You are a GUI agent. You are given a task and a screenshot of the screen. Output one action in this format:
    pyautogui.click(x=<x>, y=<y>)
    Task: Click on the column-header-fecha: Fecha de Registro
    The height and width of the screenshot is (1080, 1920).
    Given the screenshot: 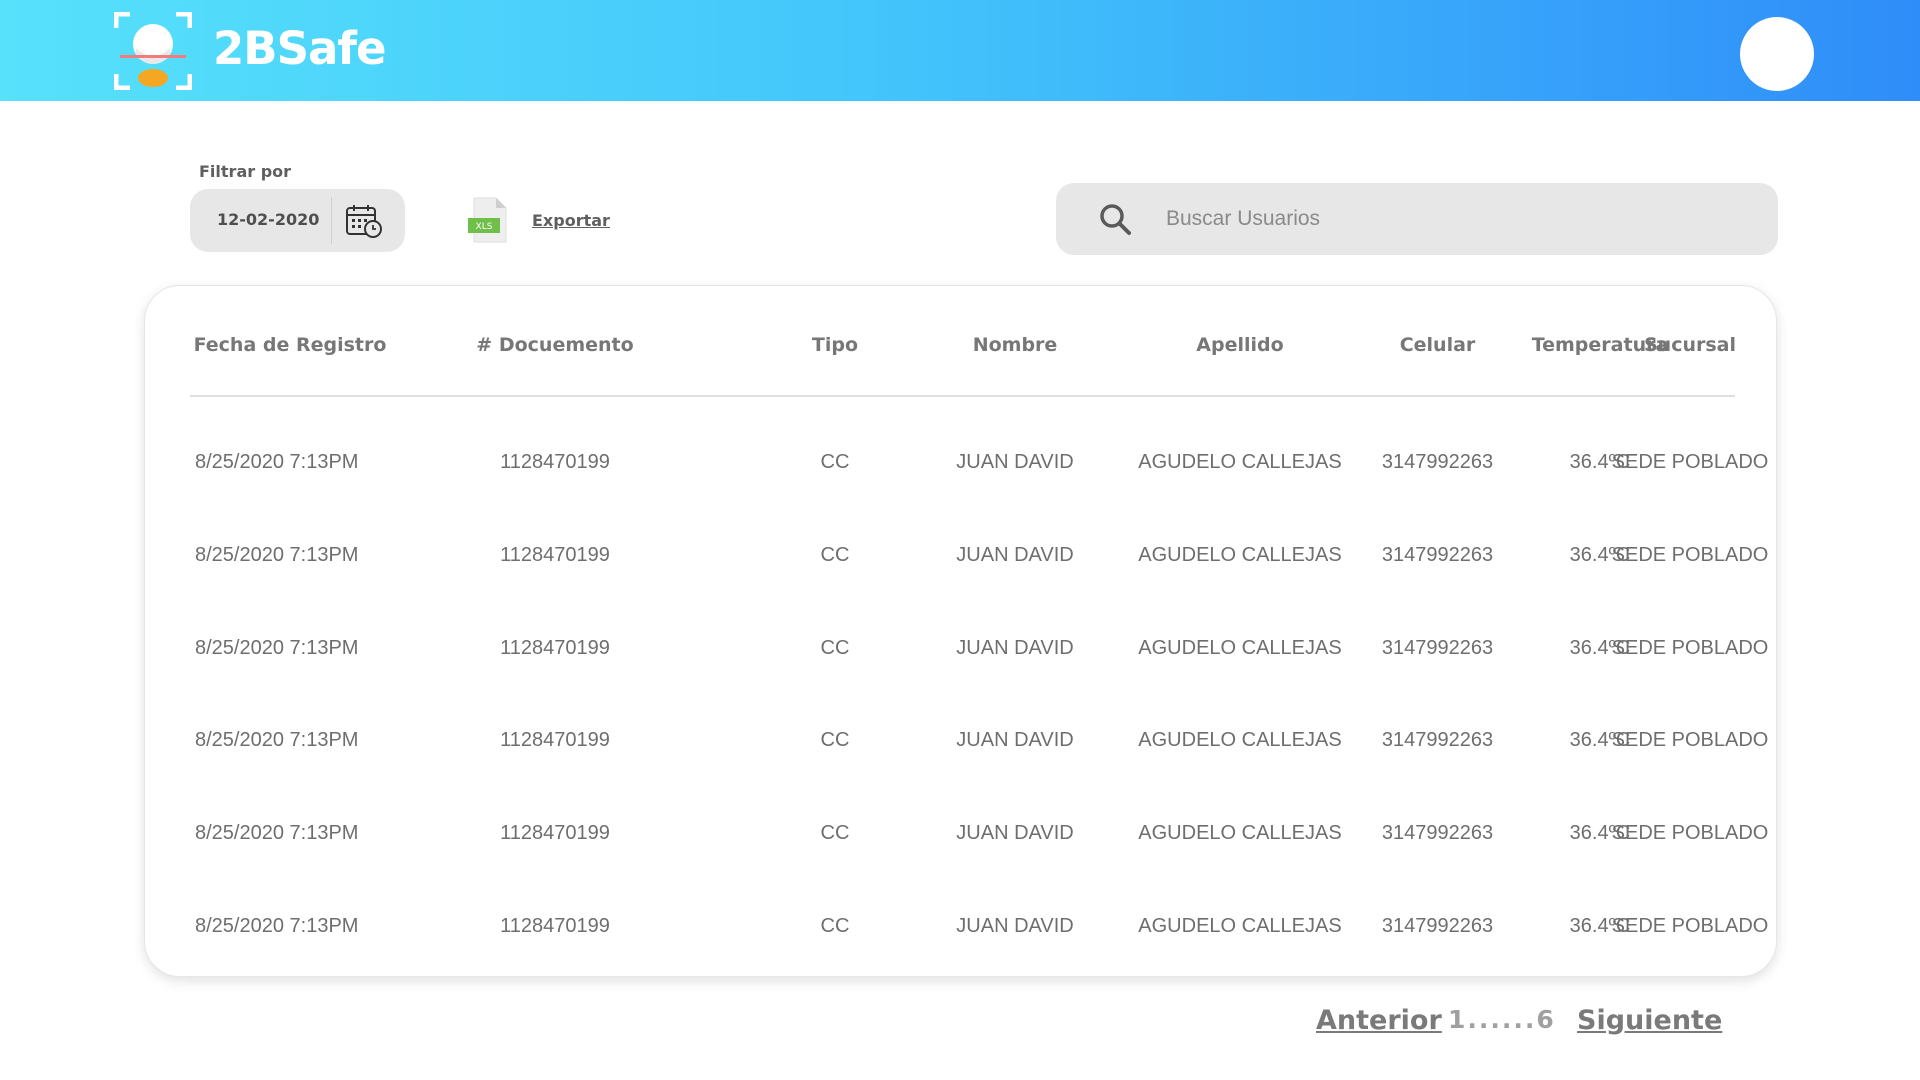 What is the action you would take?
    pyautogui.click(x=290, y=345)
    